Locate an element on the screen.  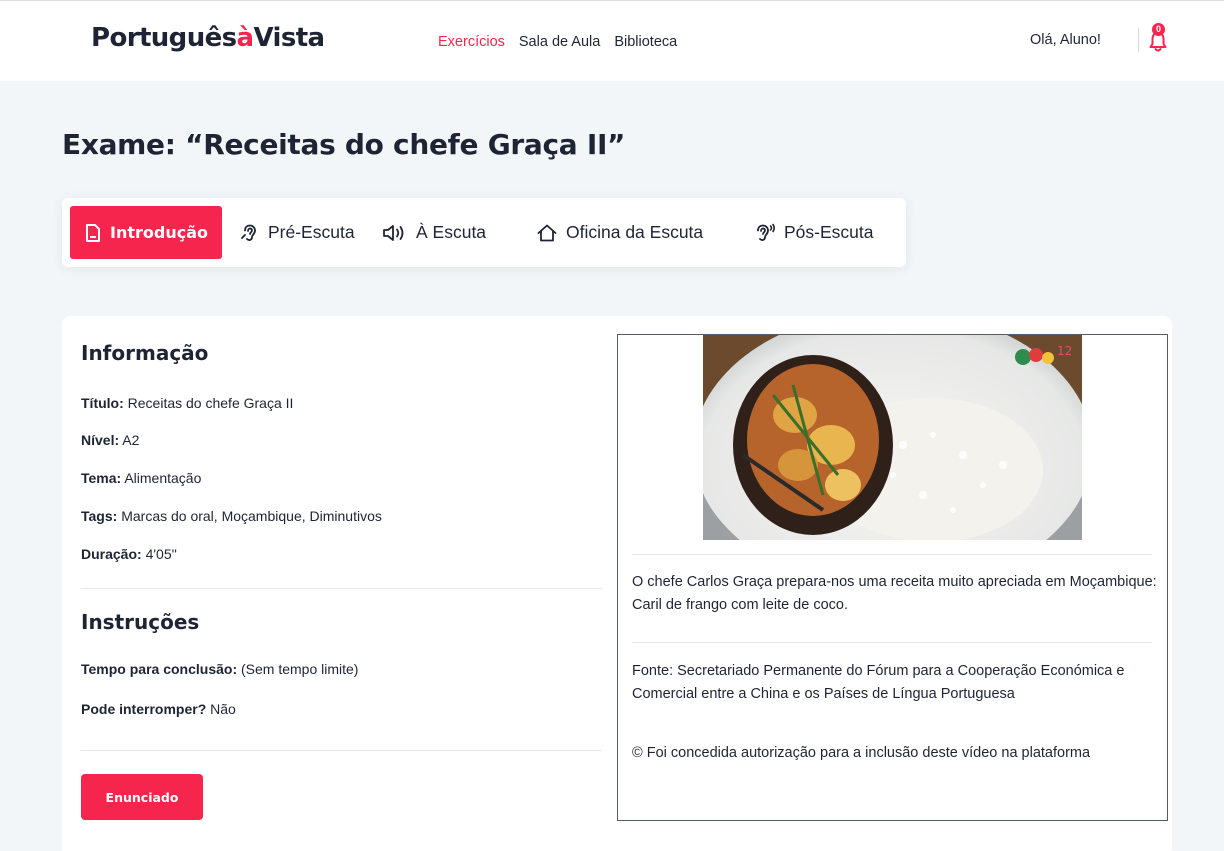
notifications-button: 0 is located at coordinates (1158, 38).